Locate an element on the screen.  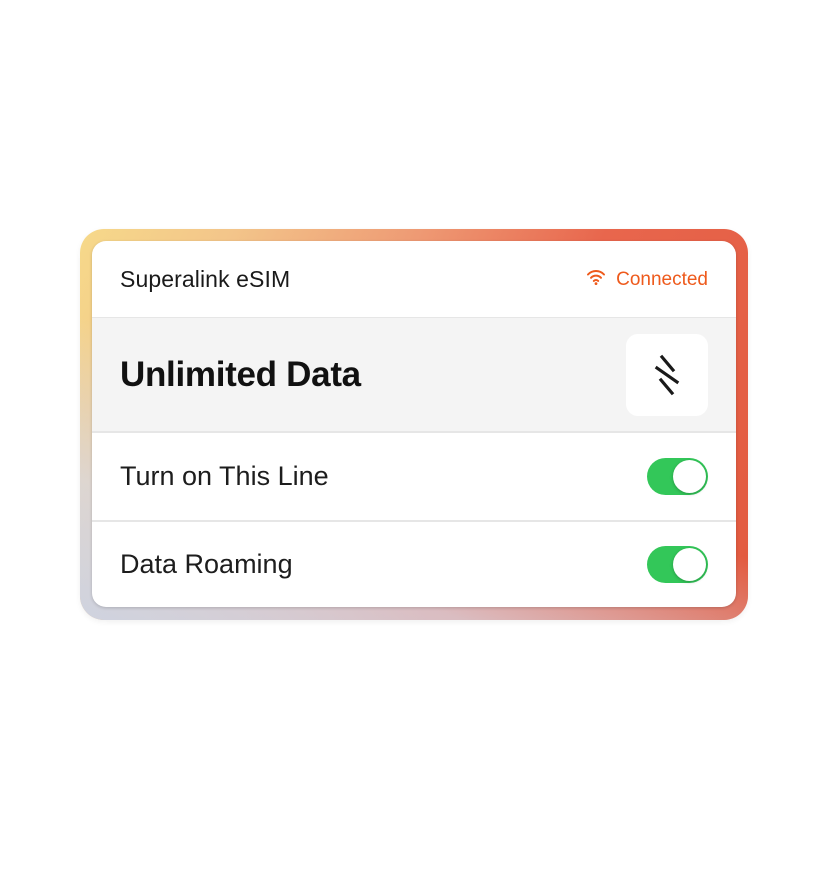
data-roaming-toggle is located at coordinates (677, 564).